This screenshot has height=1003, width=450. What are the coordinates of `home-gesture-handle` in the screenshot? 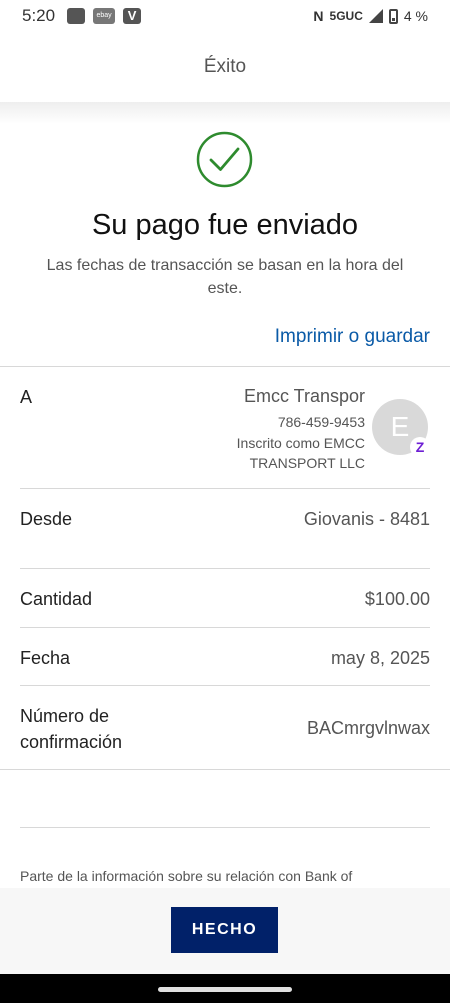 It's located at (225, 989).